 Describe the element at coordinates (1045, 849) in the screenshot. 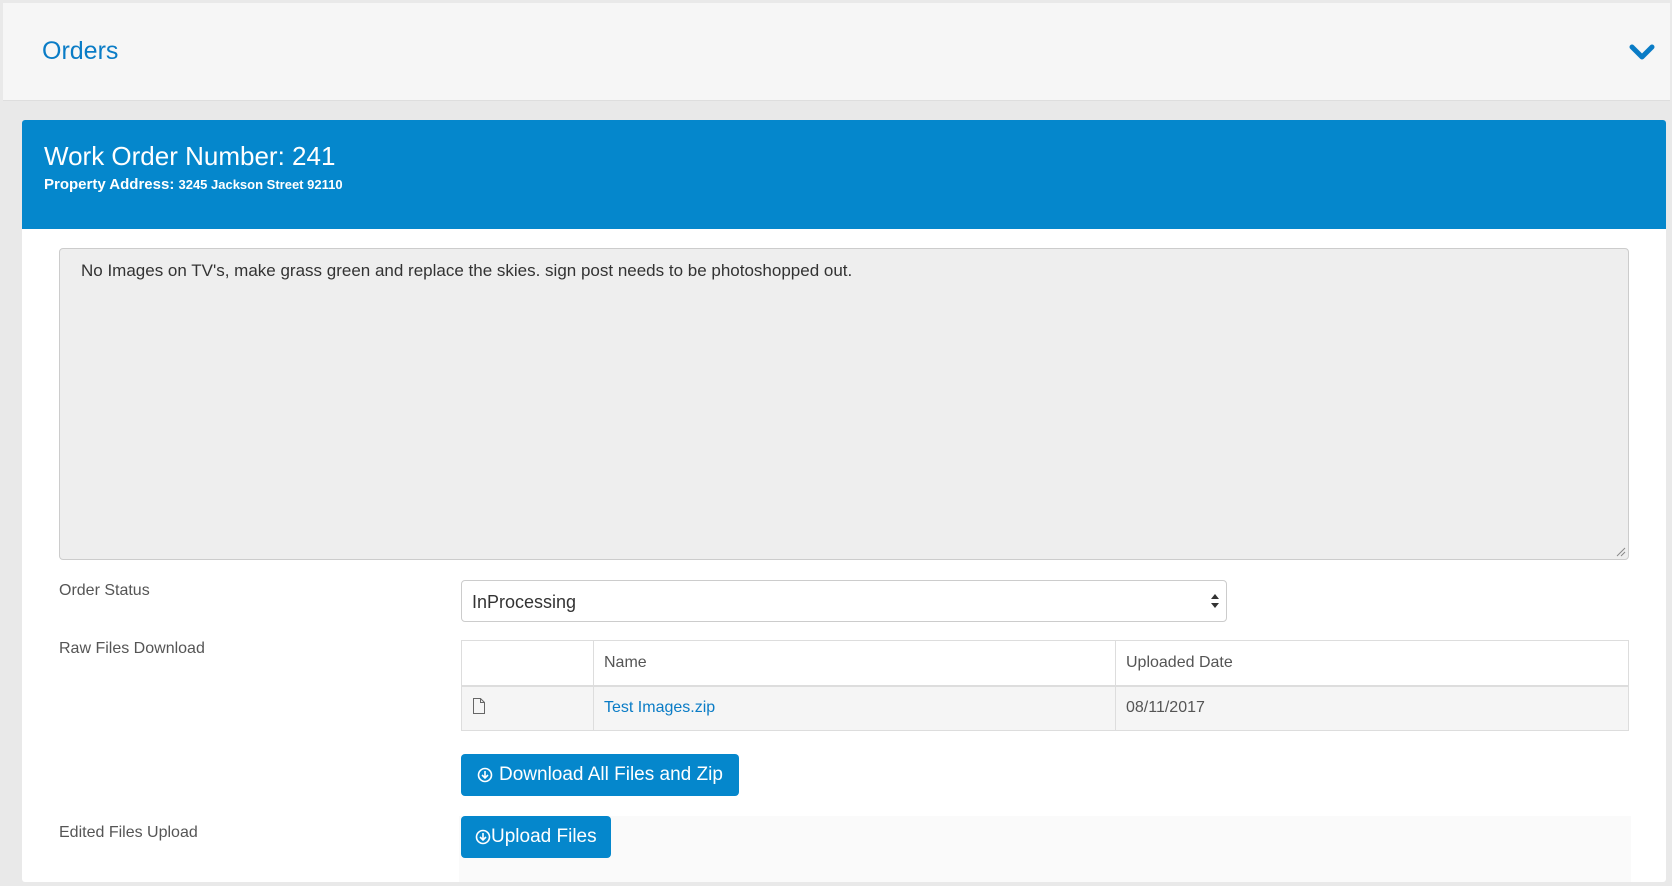

I see `upload-area` at that location.